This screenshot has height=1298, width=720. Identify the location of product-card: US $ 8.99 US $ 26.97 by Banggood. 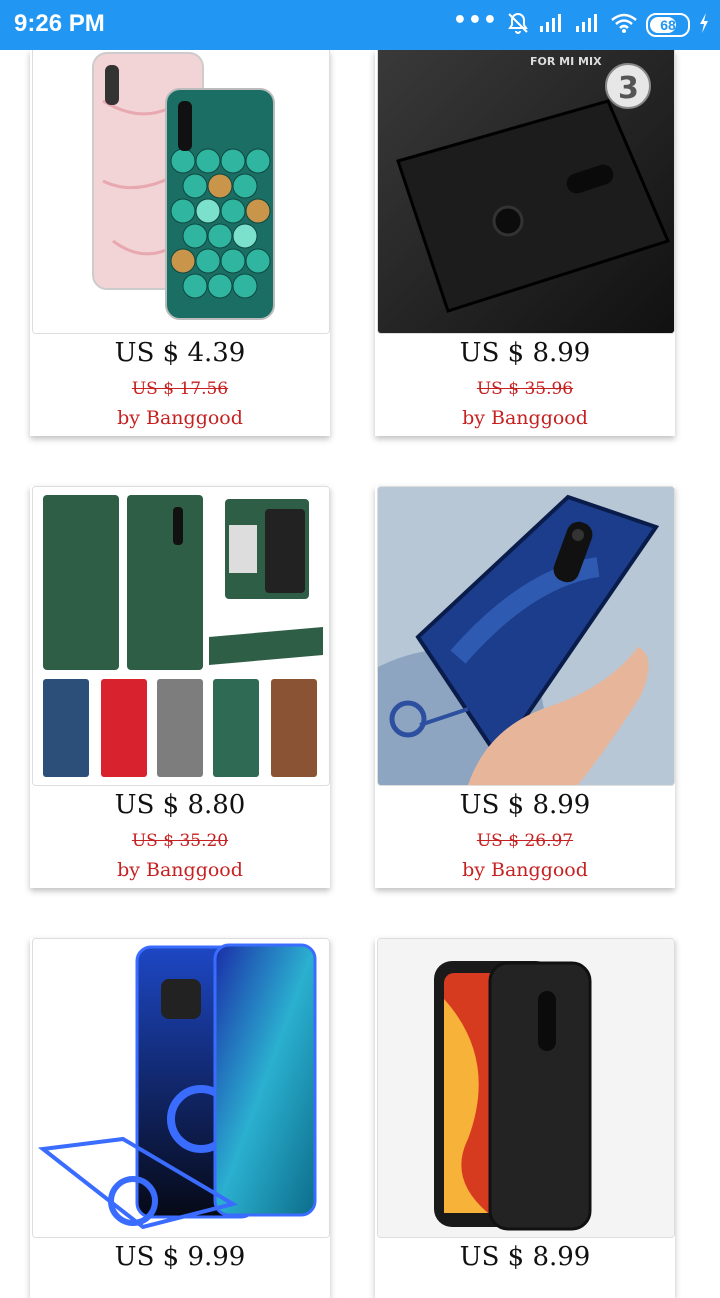
(525, 687).